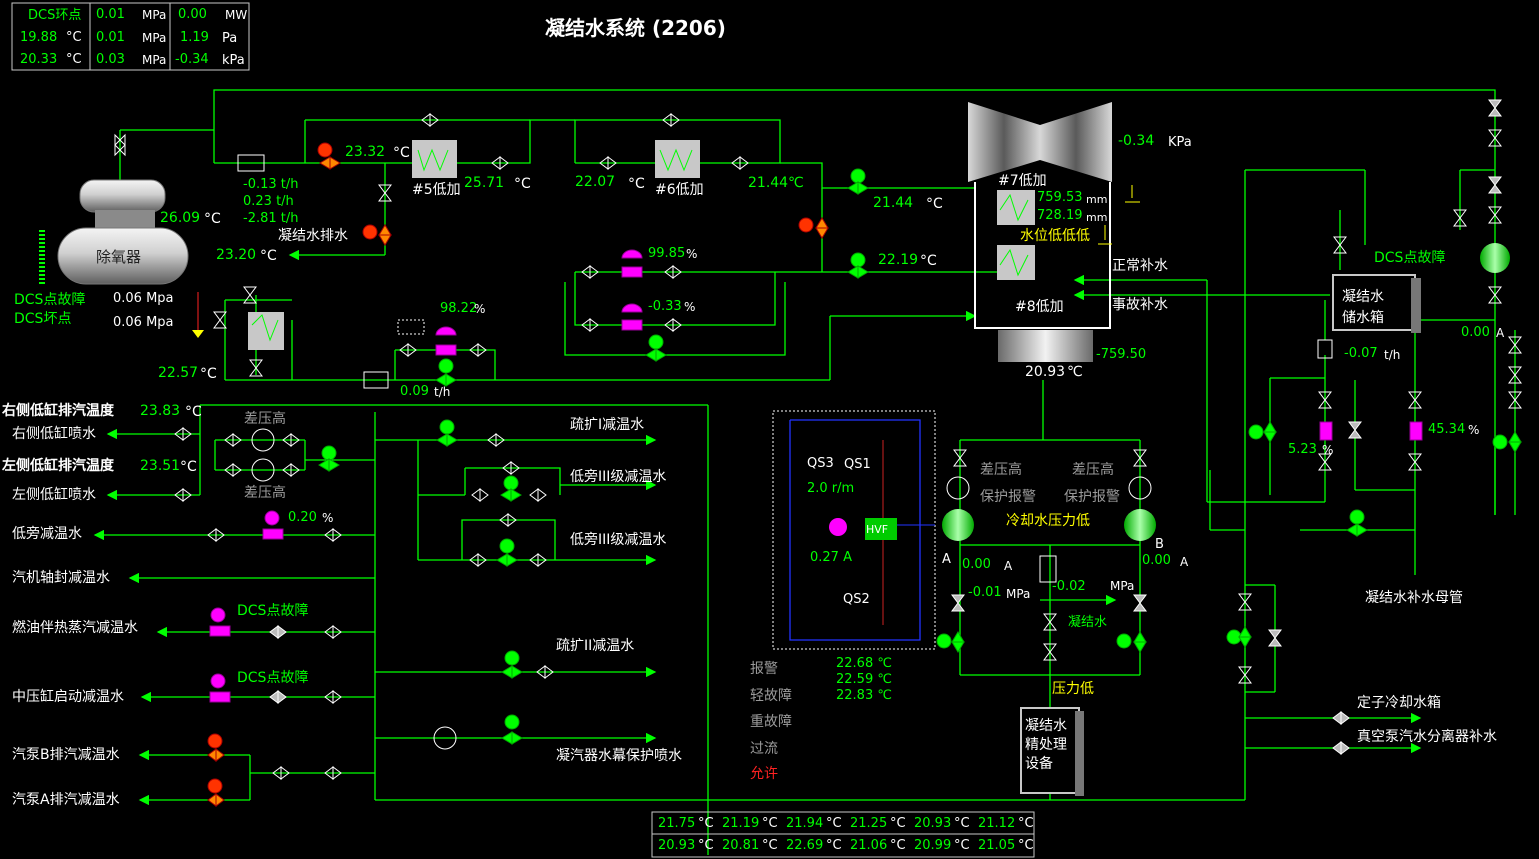  What do you see at coordinates (1060, 215) in the screenshot?
I see `level-2: 728.19` at bounding box center [1060, 215].